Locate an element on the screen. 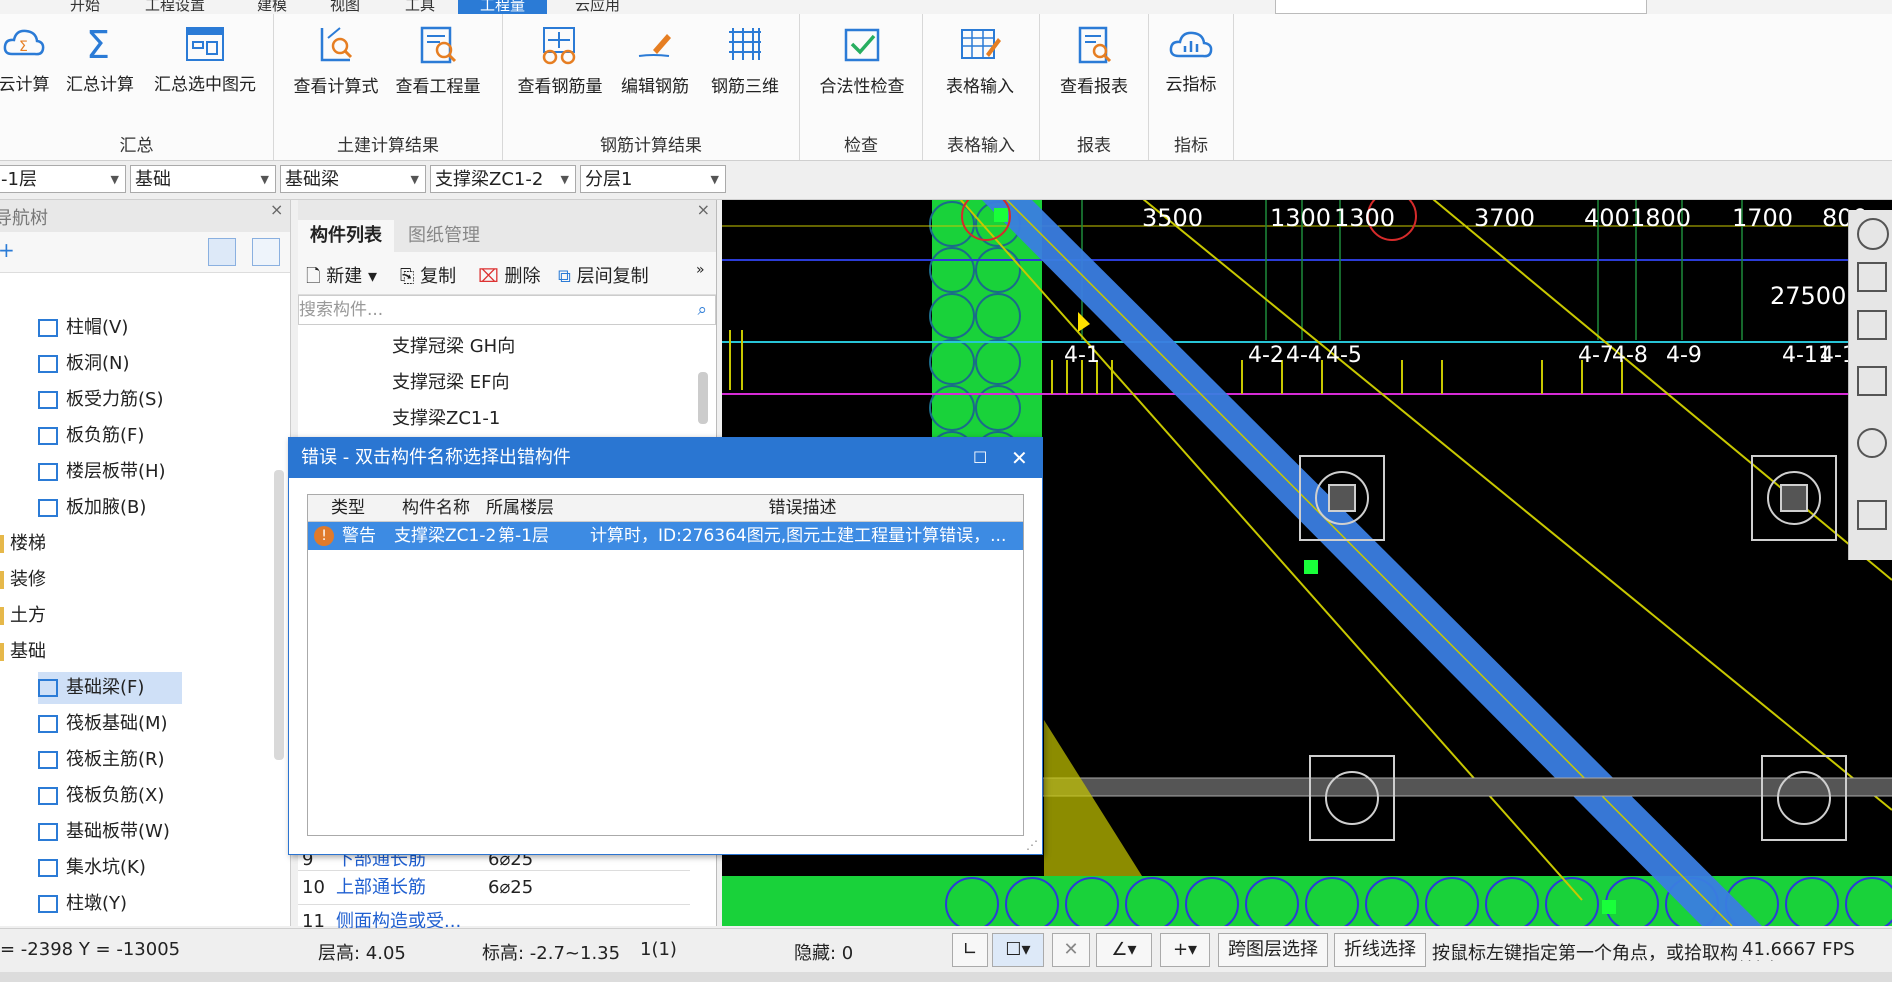  ribbon-group-table-input: 表格输入 表格输入 is located at coordinates (981, 87).